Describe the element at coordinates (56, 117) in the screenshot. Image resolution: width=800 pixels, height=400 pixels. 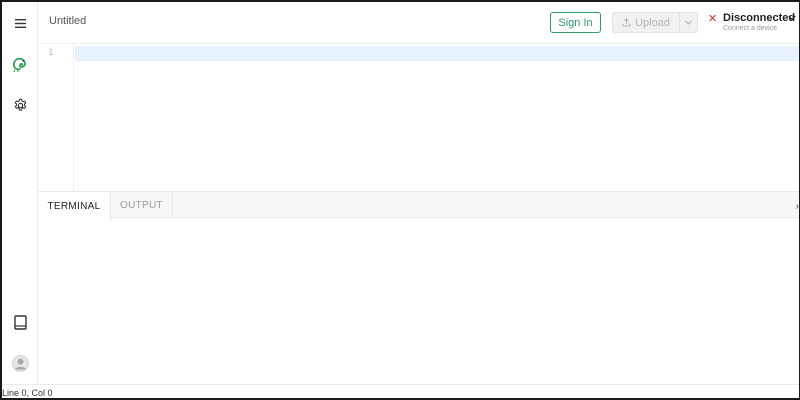
I see `line-number-gutter: 1` at that location.